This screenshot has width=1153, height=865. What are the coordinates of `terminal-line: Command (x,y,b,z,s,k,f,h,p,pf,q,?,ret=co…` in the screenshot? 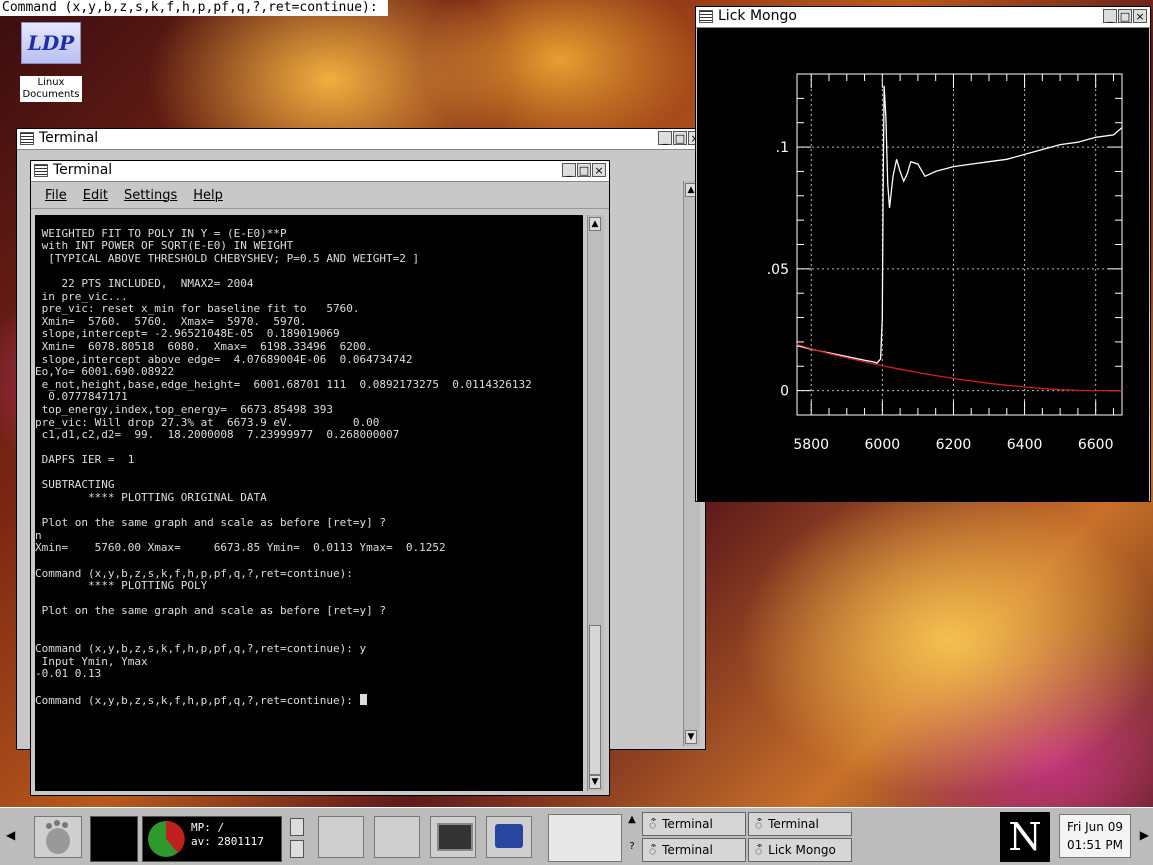 It's located at (201, 649).